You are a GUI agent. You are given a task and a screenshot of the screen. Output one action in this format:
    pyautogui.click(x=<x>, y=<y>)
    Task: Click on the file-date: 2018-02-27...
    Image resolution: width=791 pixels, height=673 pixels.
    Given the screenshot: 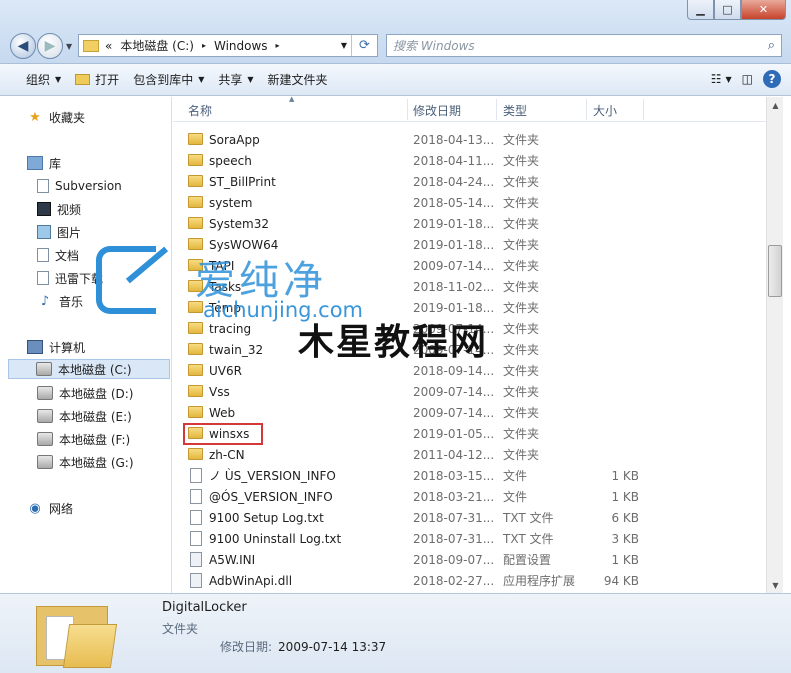 What is the action you would take?
    pyautogui.click(x=454, y=580)
    